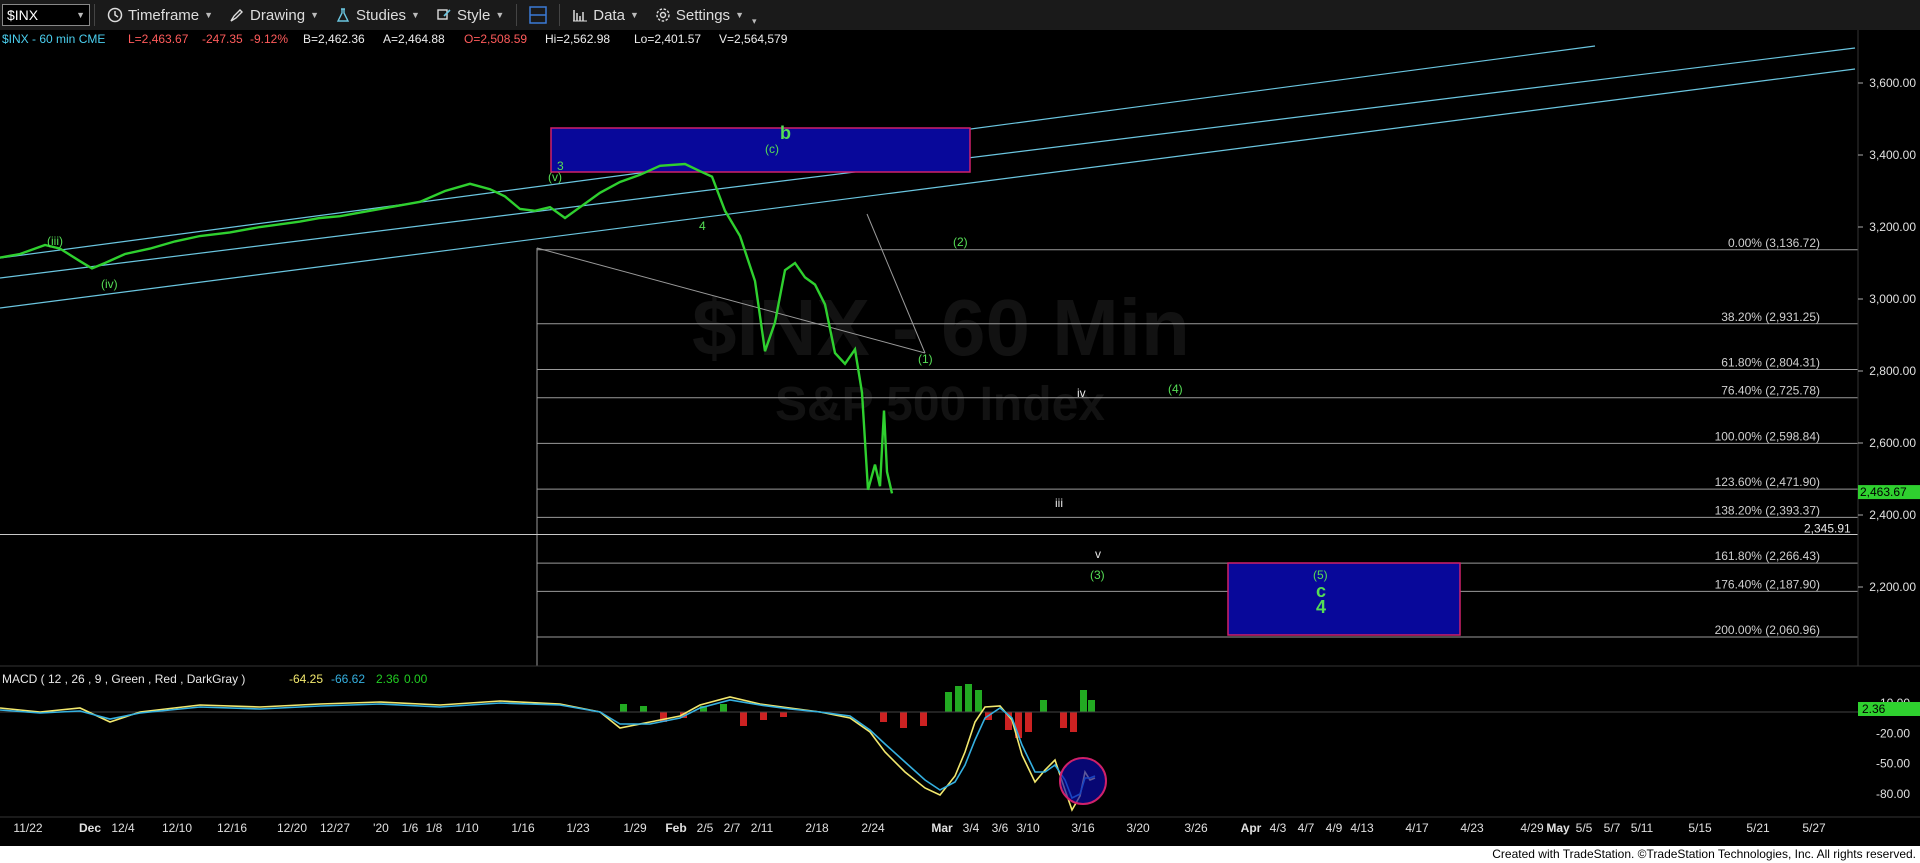 The height and width of the screenshot is (863, 1920). Describe the element at coordinates (941, 327) in the screenshot. I see `watermark-title: $INX - 60 Min` at that location.